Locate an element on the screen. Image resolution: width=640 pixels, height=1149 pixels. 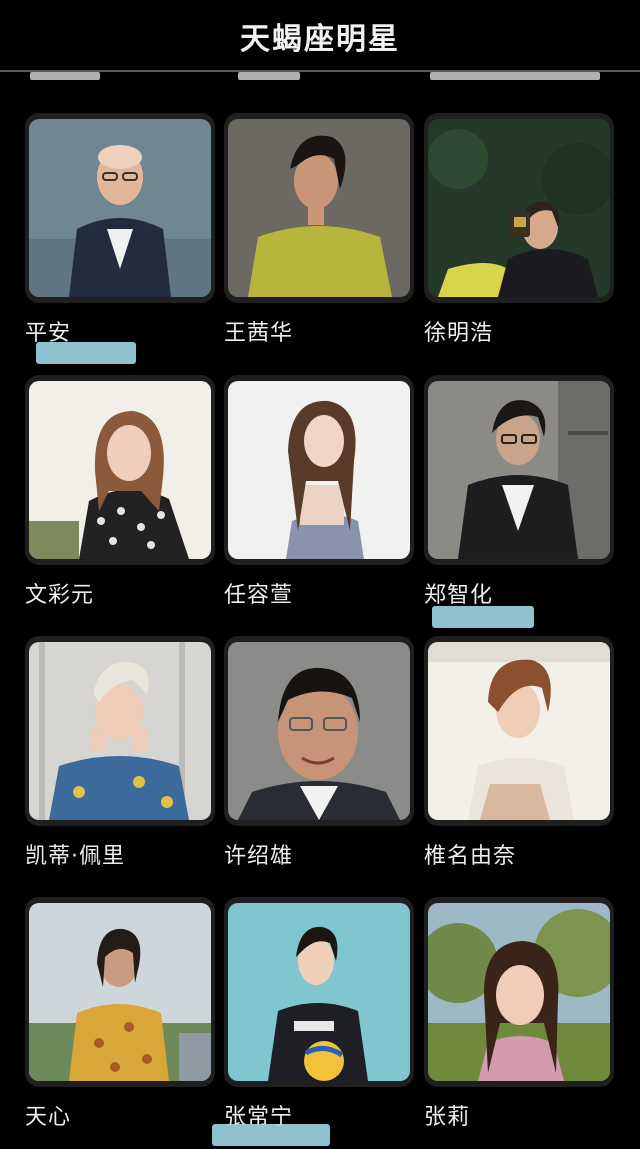
celebrity-card: 凯蒂·佩里 is located at coordinates (120, 753).